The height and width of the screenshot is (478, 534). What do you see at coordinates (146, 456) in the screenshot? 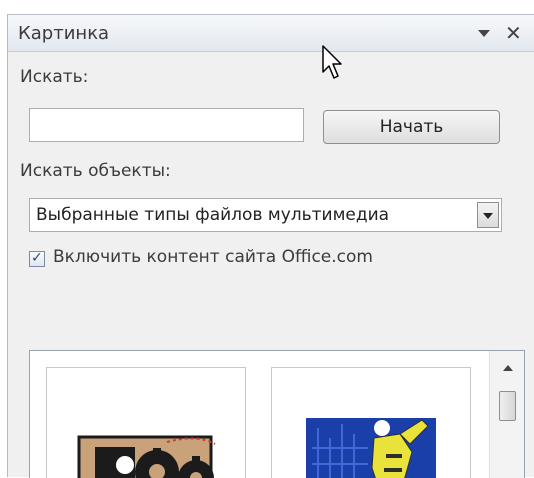
I see `gears-clipart-icon` at bounding box center [146, 456].